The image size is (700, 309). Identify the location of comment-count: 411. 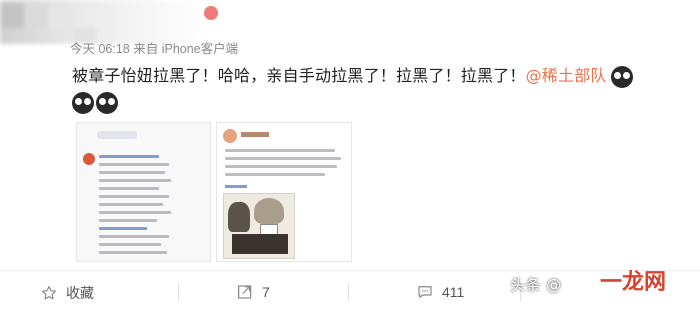
(453, 292).